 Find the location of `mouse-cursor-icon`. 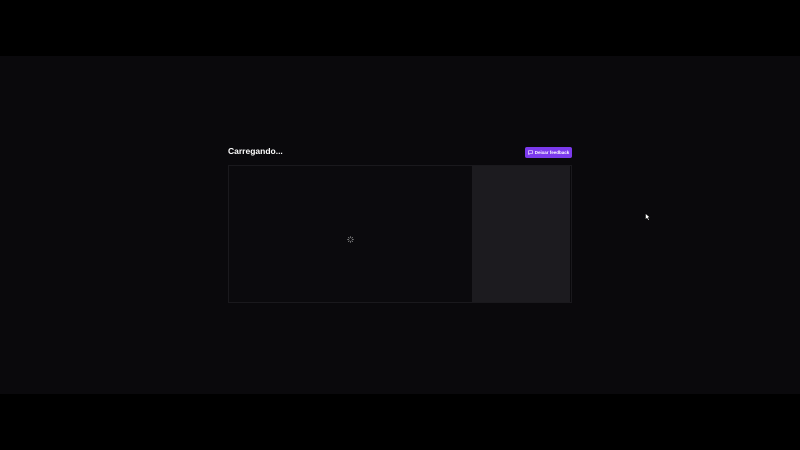

mouse-cursor-icon is located at coordinates (648, 214).